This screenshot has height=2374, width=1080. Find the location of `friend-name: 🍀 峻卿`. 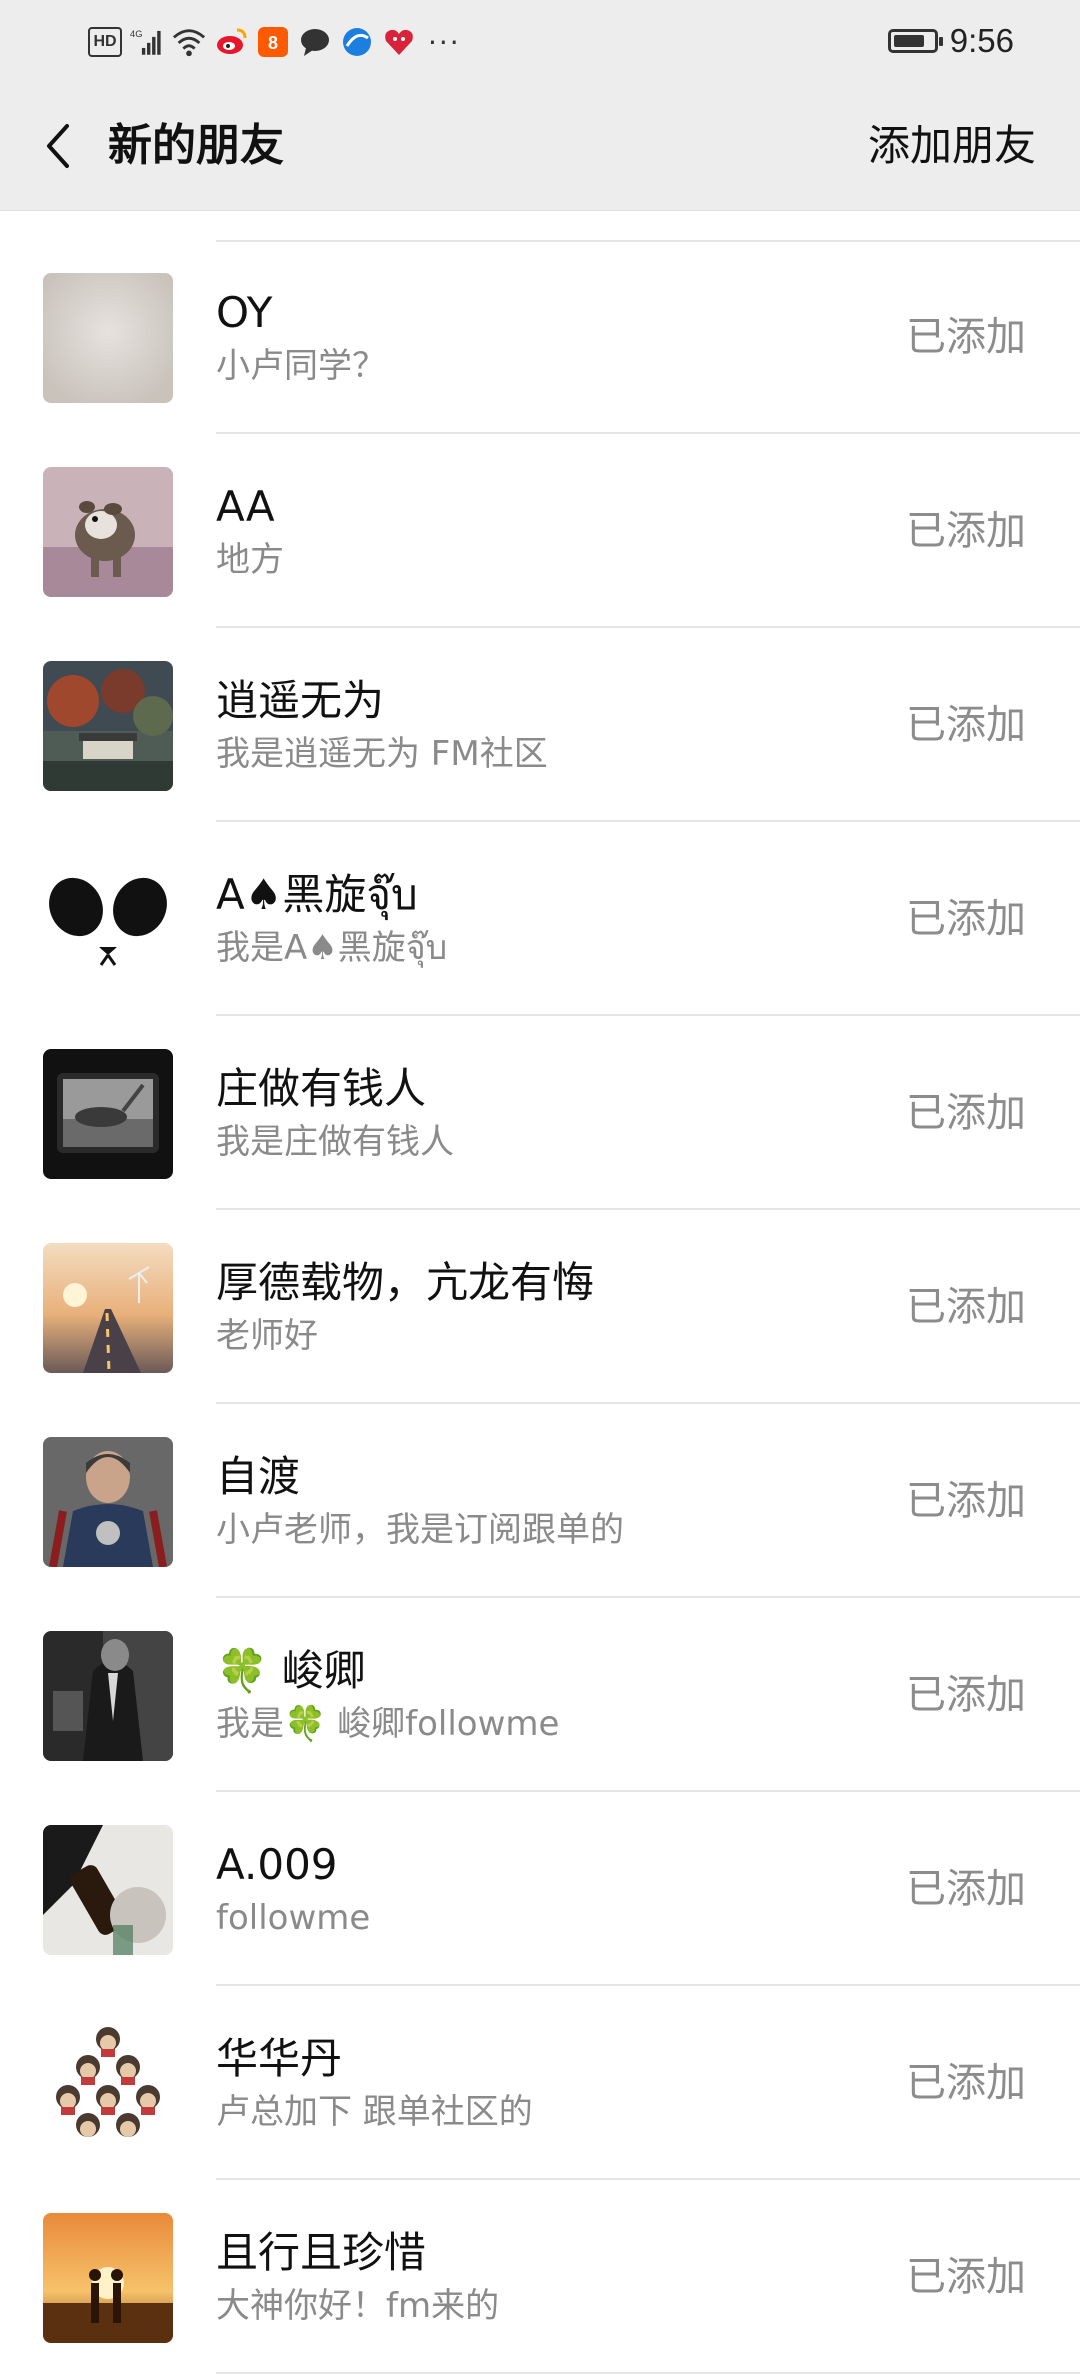

friend-name: 🍀 峻卿 is located at coordinates (291, 1670).